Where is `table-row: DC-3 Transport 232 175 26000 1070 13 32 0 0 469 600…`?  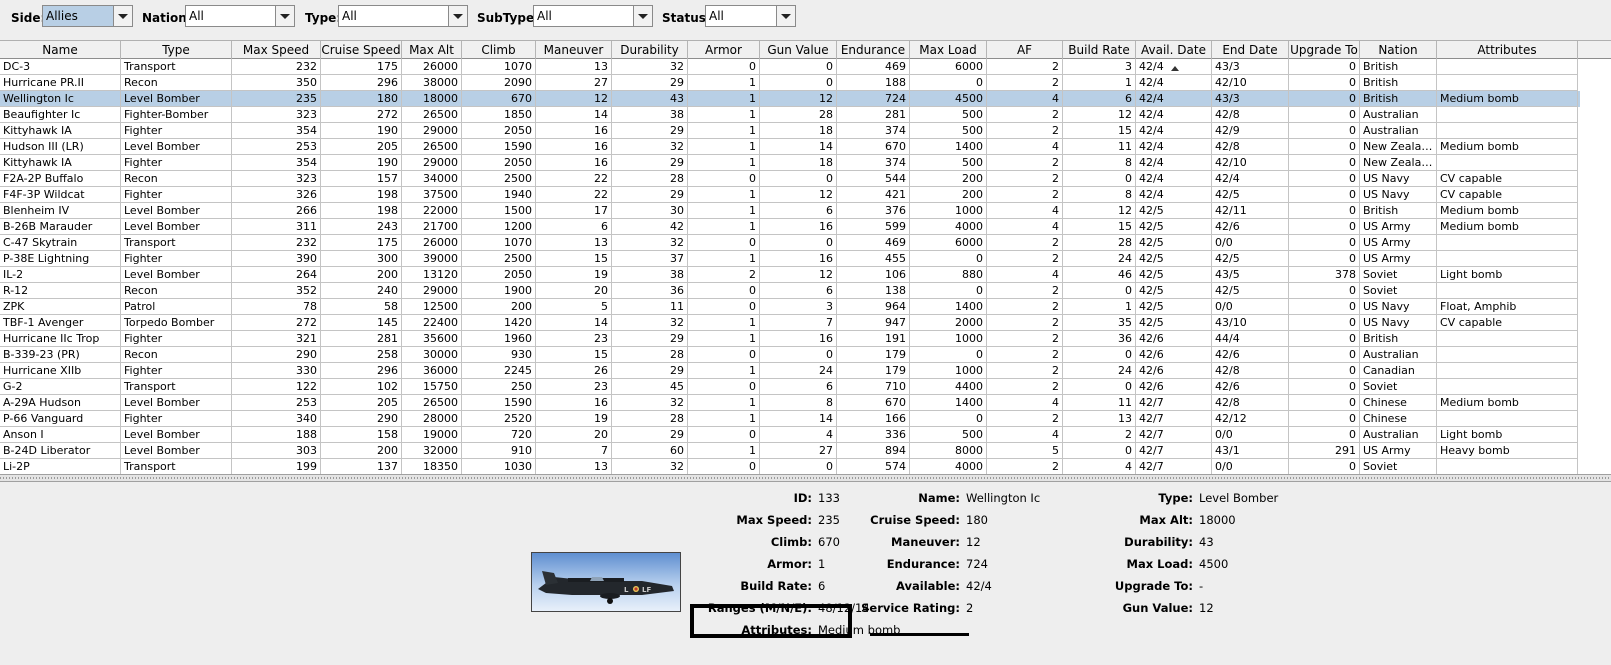 table-row: DC-3 Transport 232 175 26000 1070 13 32 0 0 469 600… is located at coordinates (790, 67).